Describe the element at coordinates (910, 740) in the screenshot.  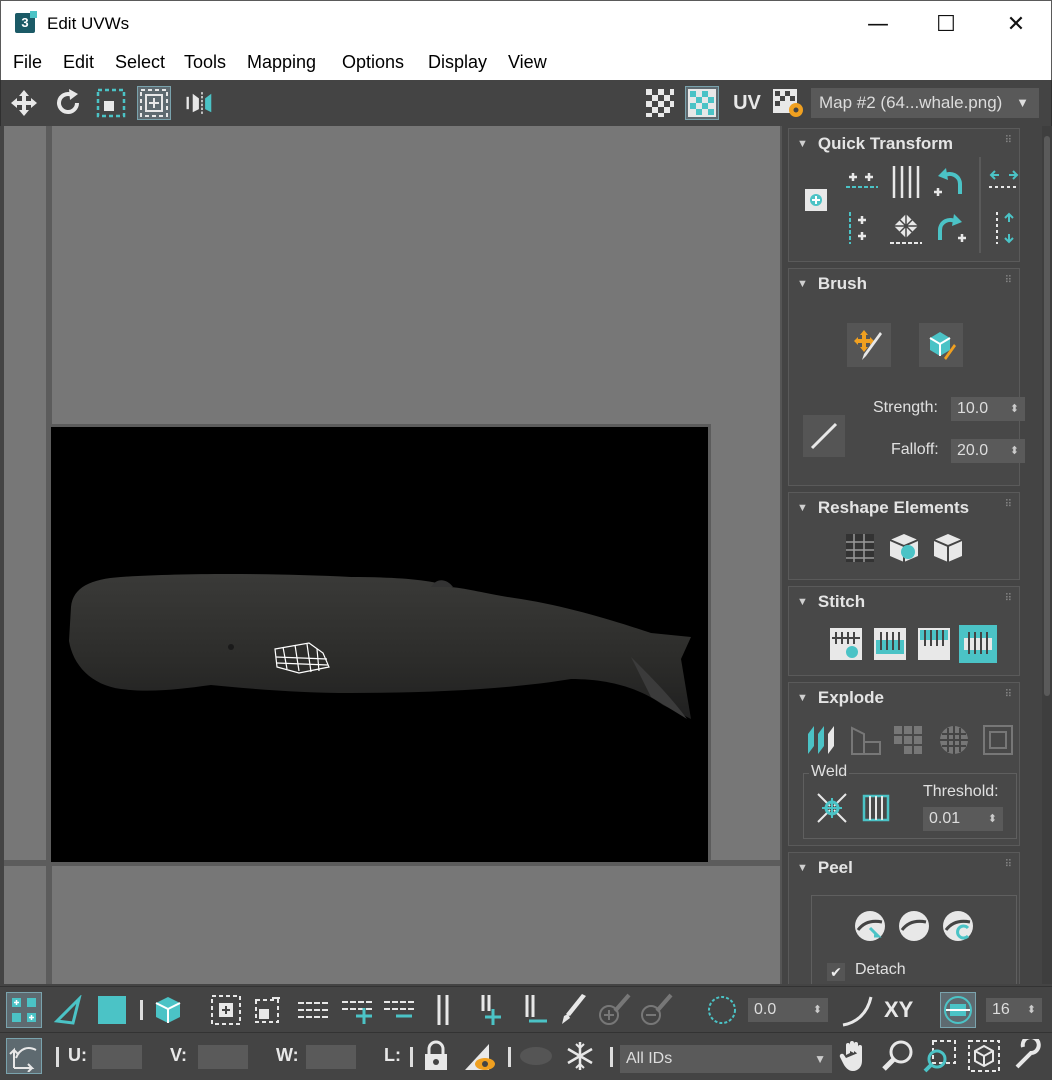
I see `flatten-by-material-icon` at that location.